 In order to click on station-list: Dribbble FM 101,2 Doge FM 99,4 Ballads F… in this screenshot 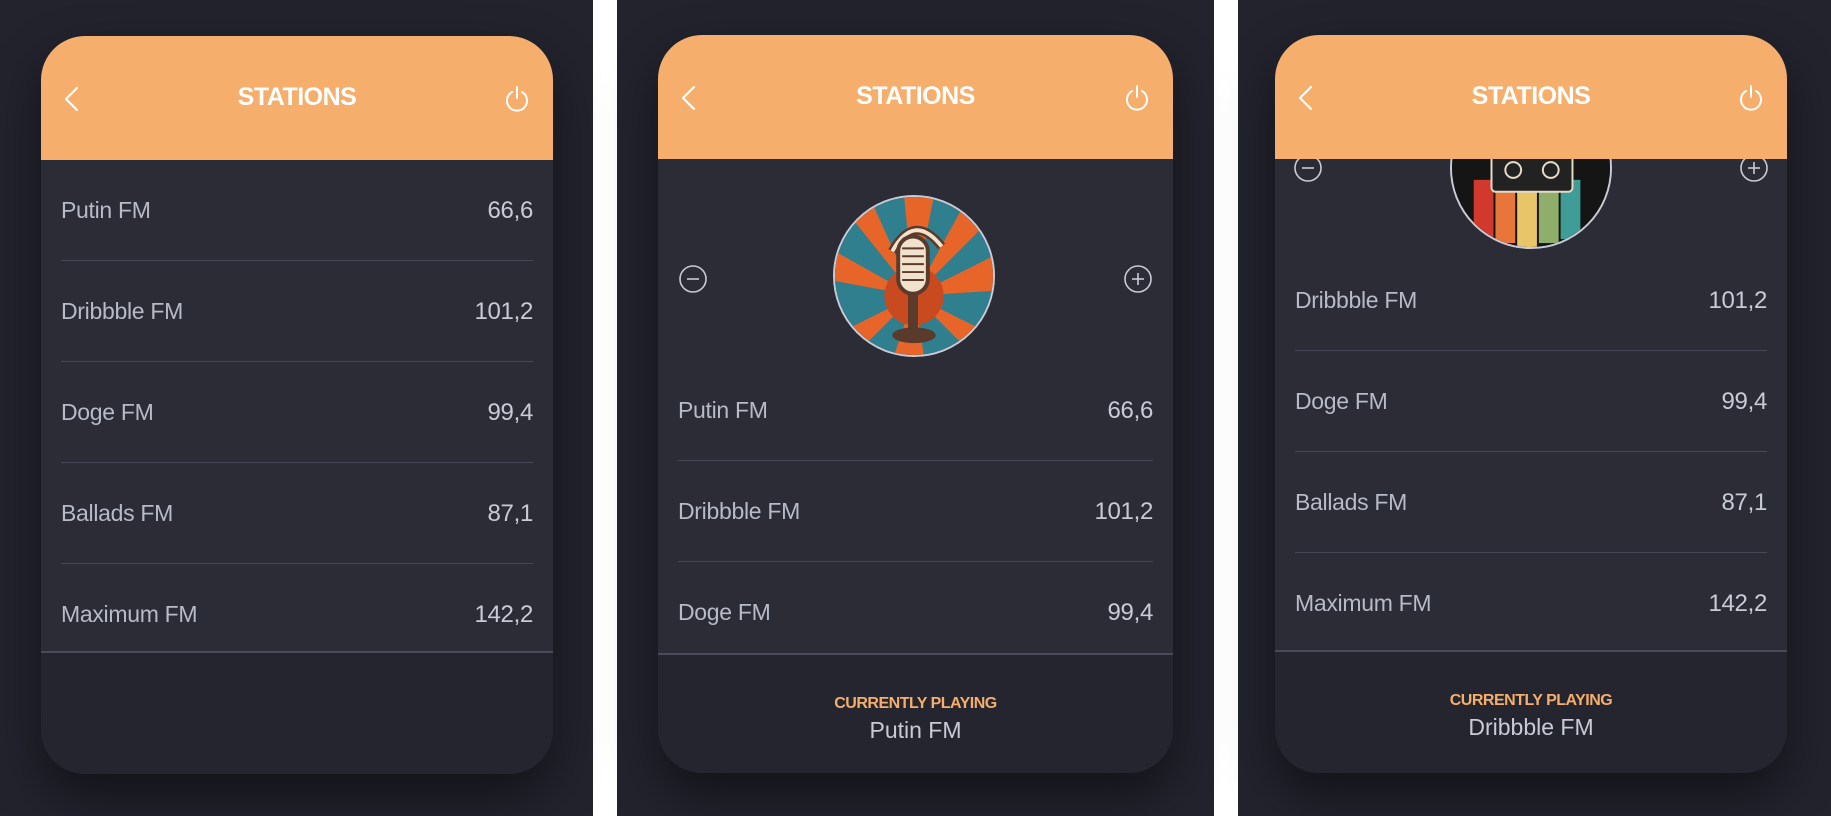, I will do `click(1531, 451)`.